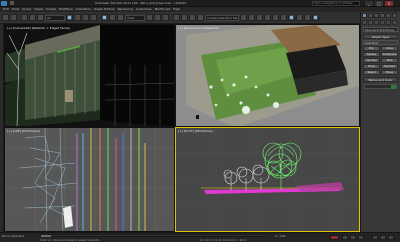 The height and width of the screenshot is (242, 400). Describe the element at coordinates (120, 17) in the screenshot. I see `scale-icon` at that location.